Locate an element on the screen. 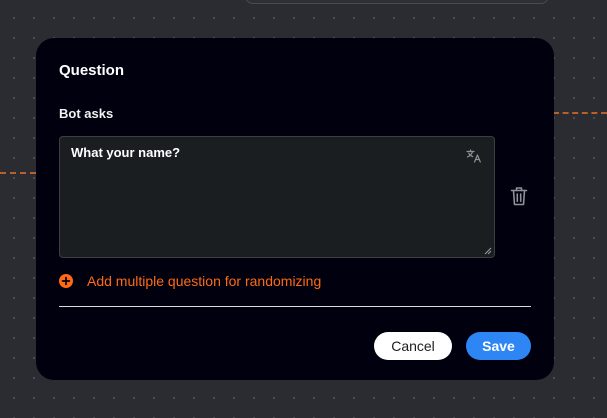 The height and width of the screenshot is (418, 607). add-multiple-question-link: Add multiple question for randomizing is located at coordinates (190, 281).